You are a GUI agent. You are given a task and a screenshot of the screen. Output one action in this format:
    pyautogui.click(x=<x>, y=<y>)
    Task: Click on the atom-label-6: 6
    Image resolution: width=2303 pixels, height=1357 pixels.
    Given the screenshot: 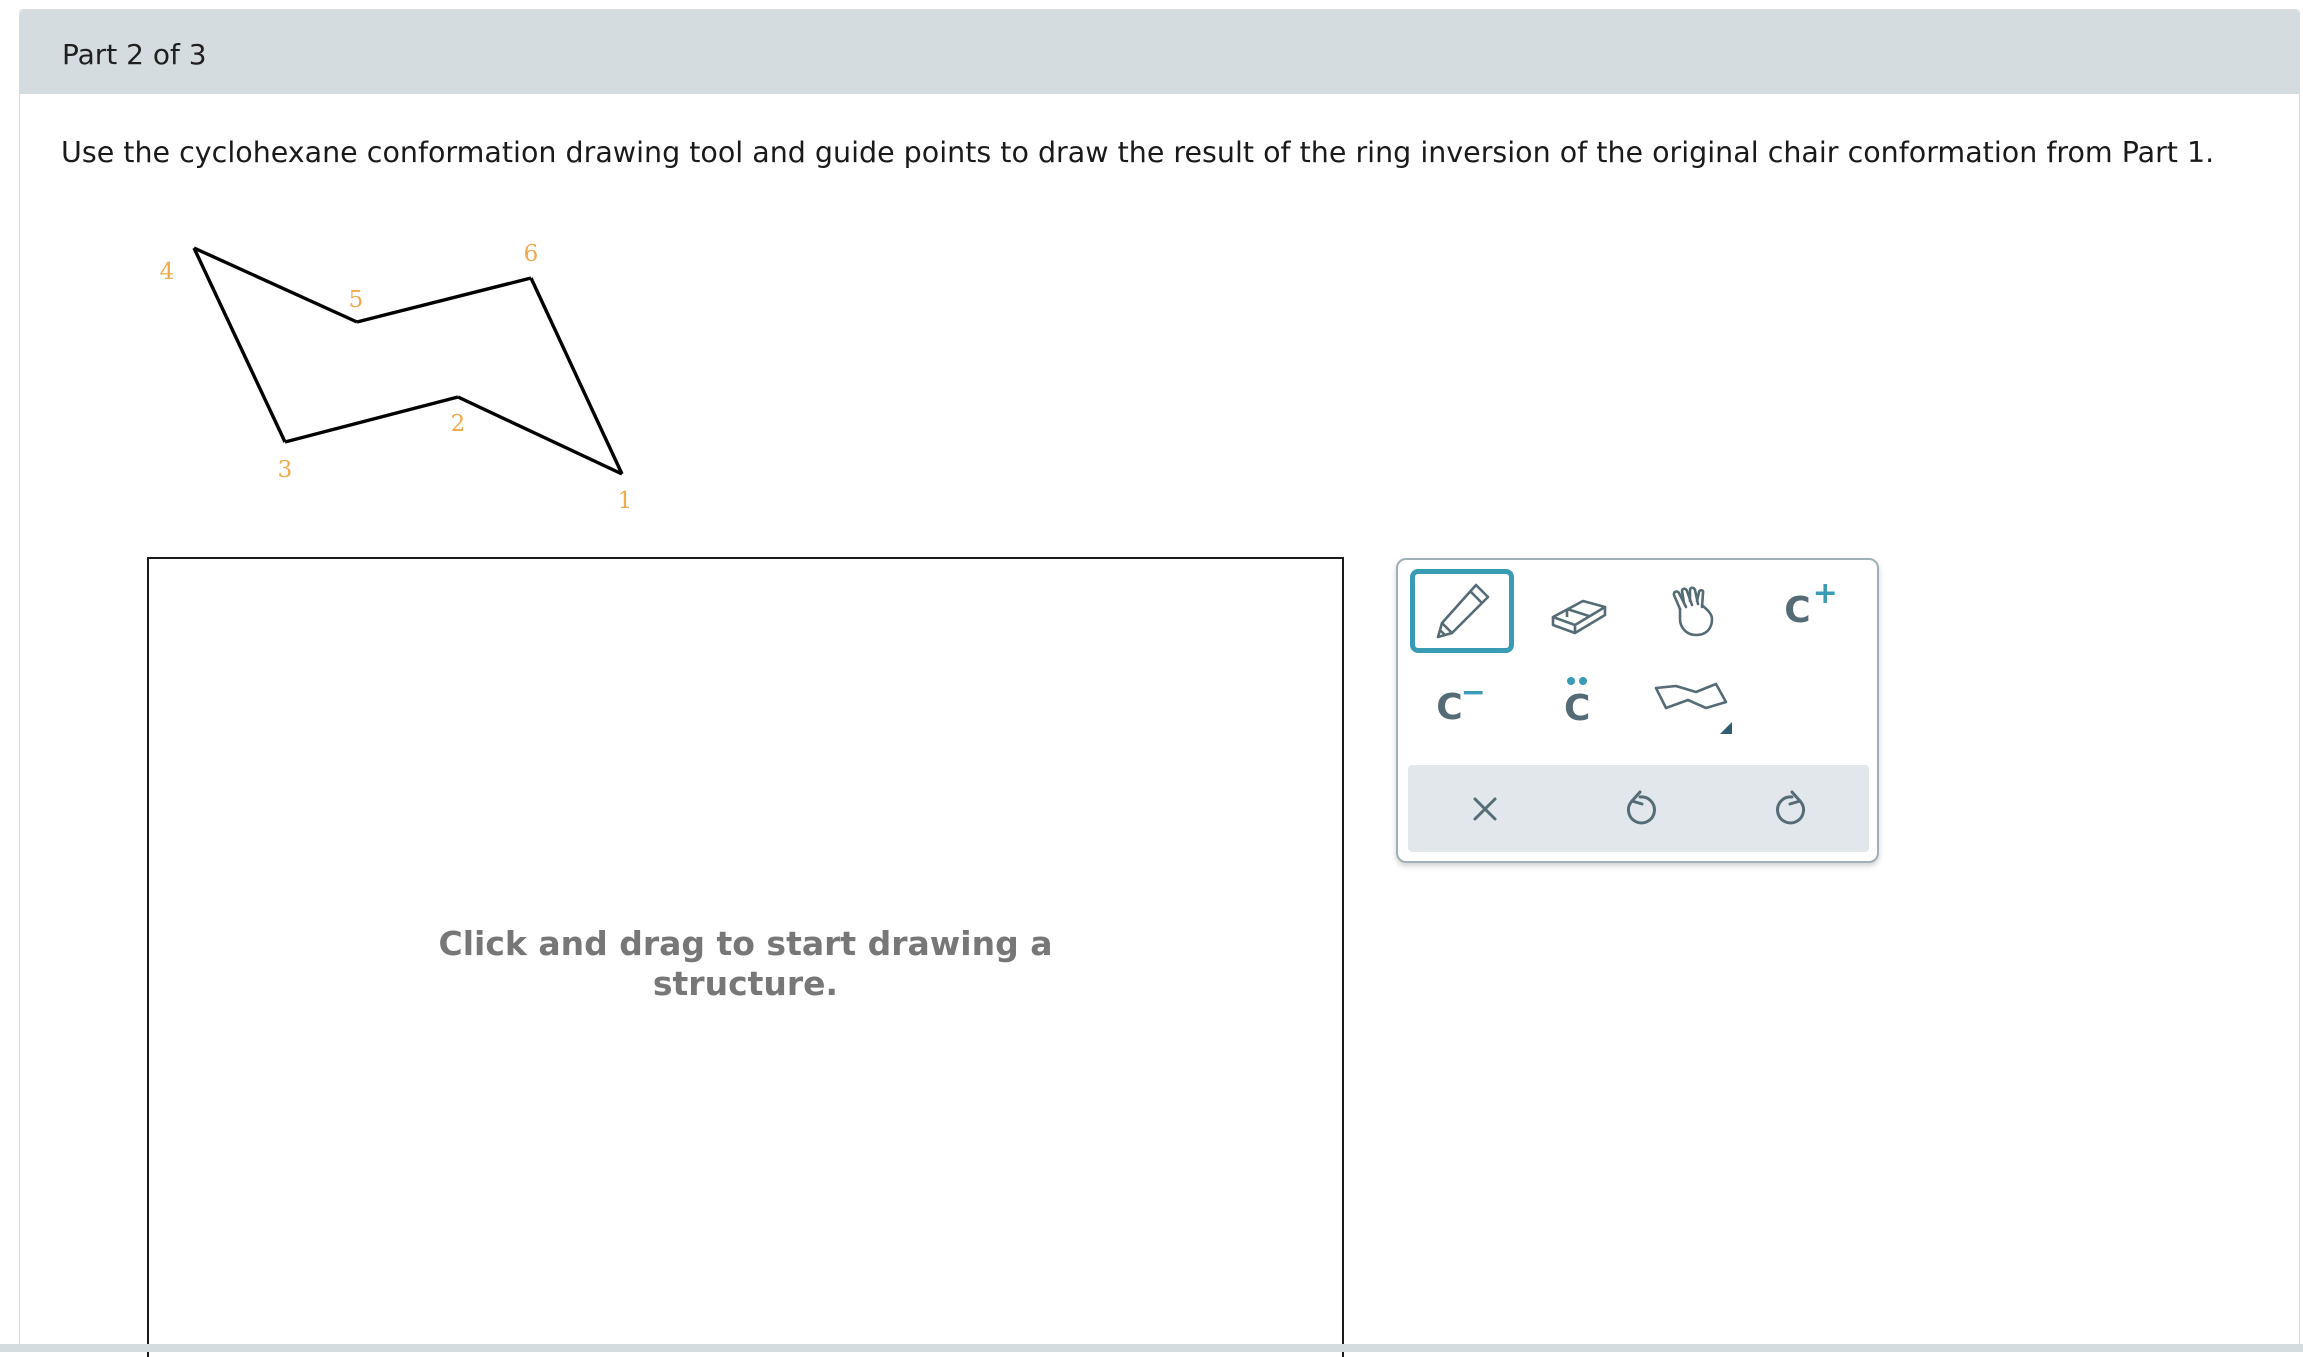 What is the action you would take?
    pyautogui.click(x=531, y=254)
    